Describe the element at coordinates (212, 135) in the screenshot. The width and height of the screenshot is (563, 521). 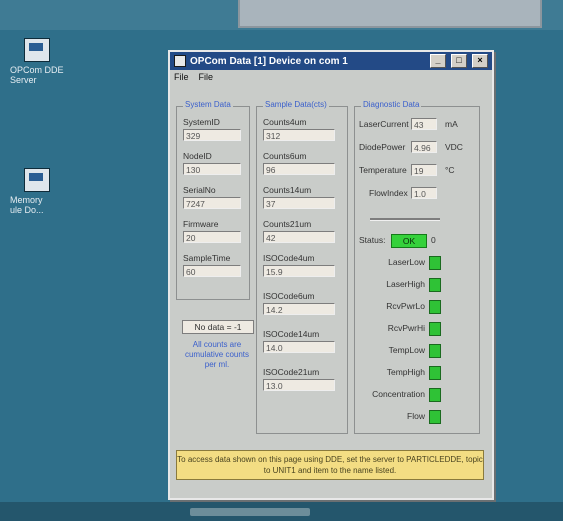
I see `systemid-field: 329` at that location.